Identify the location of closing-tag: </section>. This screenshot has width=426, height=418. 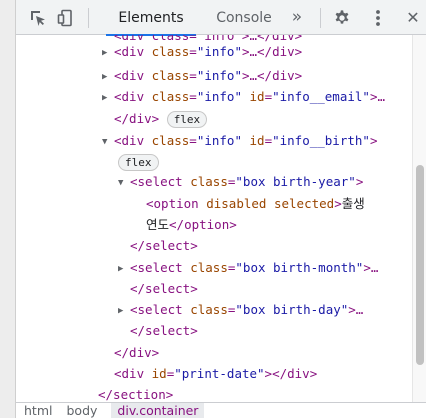
(136, 394).